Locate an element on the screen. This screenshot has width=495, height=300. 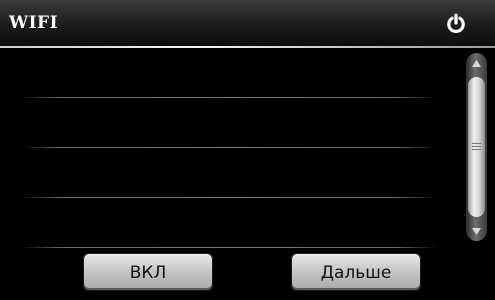
scroll-up-button is located at coordinates (476, 63).